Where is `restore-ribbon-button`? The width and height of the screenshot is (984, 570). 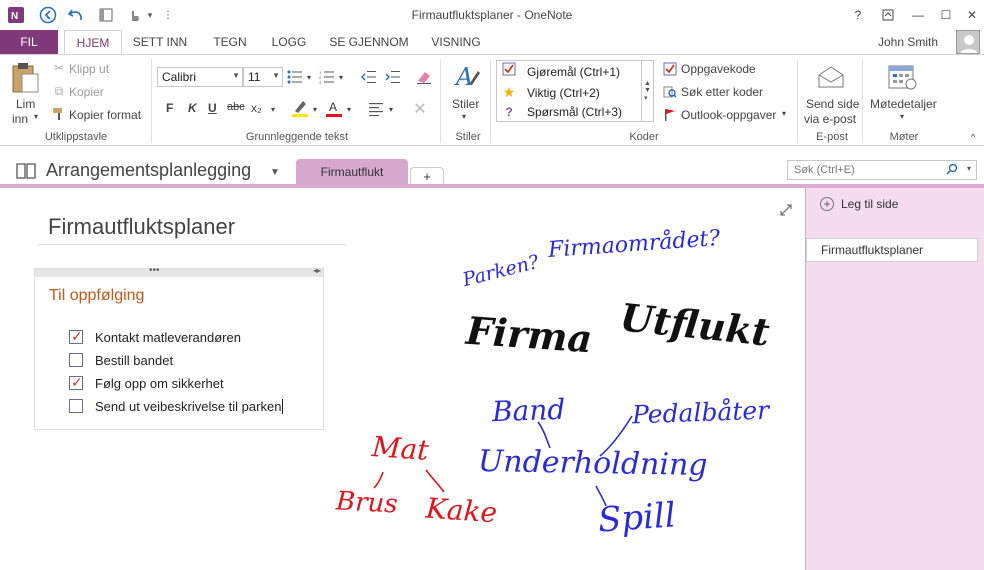 restore-ribbon-button is located at coordinates (888, 15).